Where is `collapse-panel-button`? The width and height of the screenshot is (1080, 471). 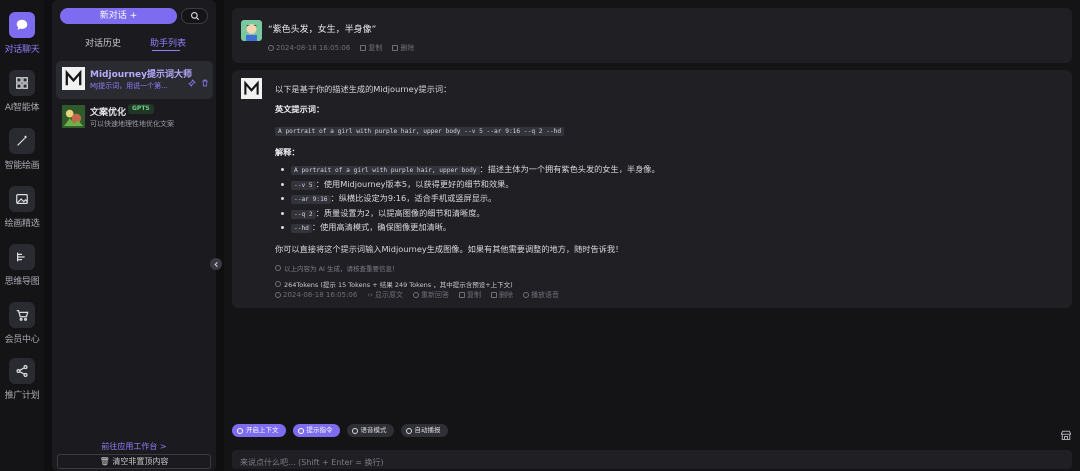 collapse-panel-button is located at coordinates (216, 264).